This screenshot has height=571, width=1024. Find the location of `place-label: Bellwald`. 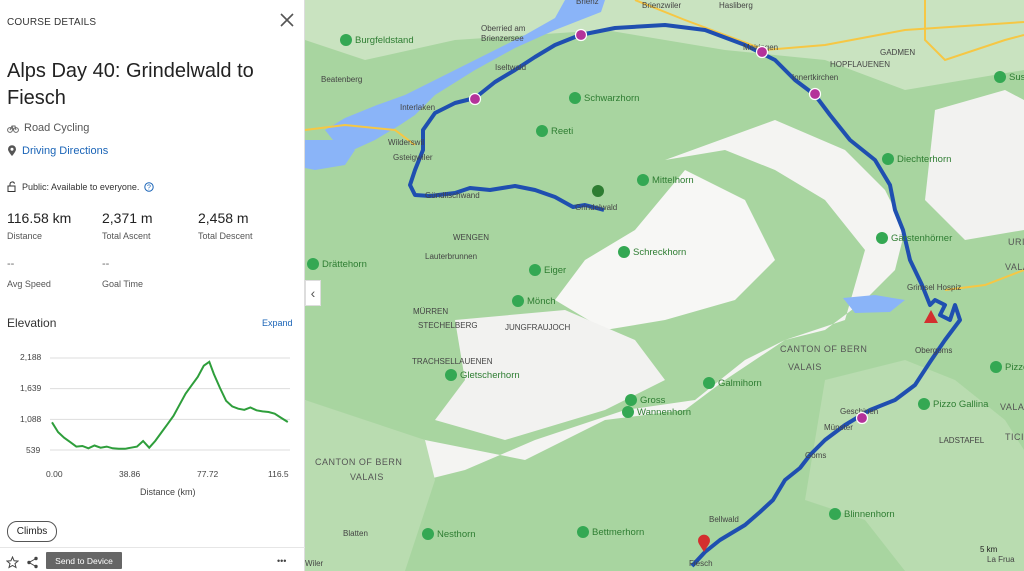

place-label: Bellwald is located at coordinates (724, 519).